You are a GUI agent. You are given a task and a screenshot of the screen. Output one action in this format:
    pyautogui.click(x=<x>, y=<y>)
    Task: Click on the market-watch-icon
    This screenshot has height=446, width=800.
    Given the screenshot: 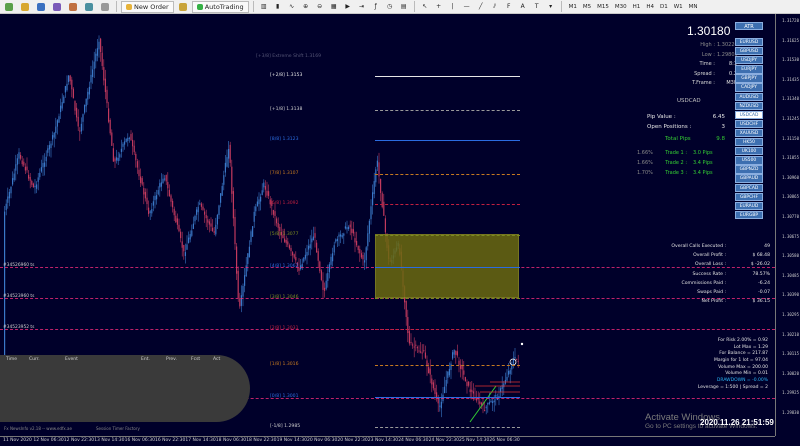 What is the action you would take?
    pyautogui.click(x=41, y=7)
    